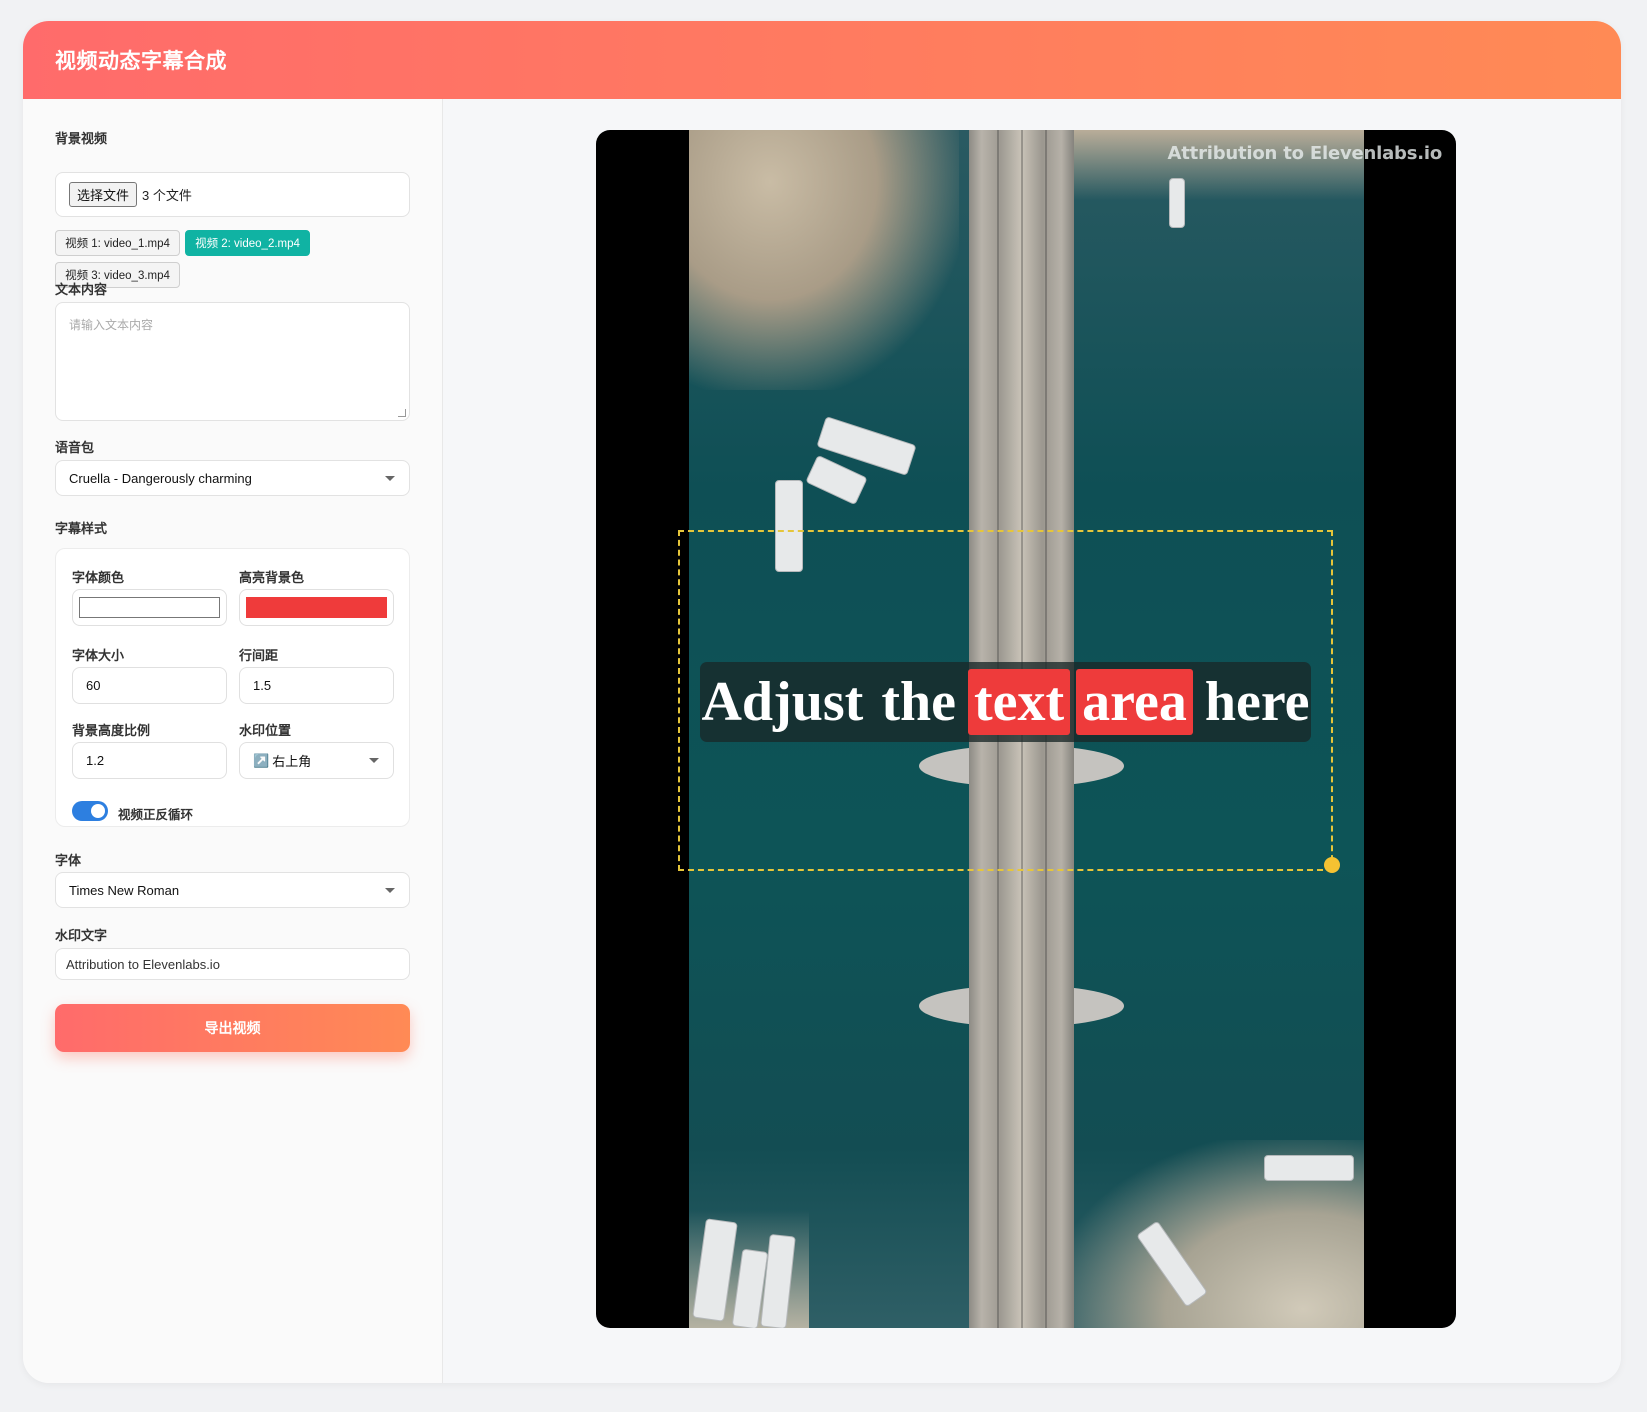 This screenshot has width=1647, height=1412. I want to click on resize-handle-icon, so click(402, 413).